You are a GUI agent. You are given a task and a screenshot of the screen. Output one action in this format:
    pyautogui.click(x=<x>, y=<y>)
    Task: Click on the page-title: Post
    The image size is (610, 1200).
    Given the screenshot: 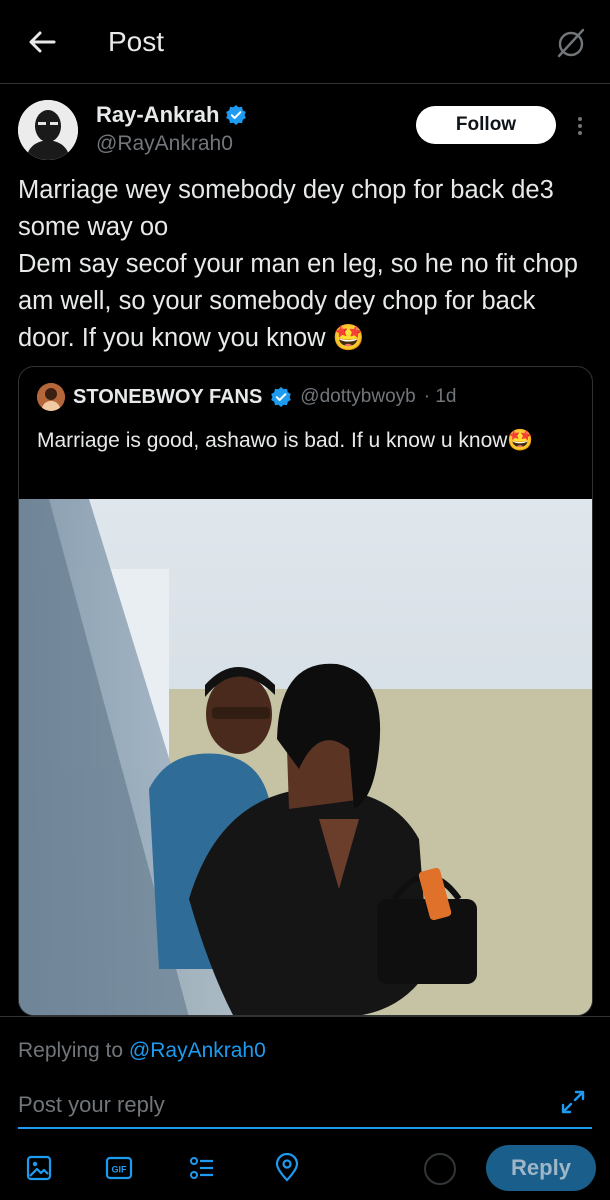 What is the action you would take?
    pyautogui.click(x=136, y=41)
    